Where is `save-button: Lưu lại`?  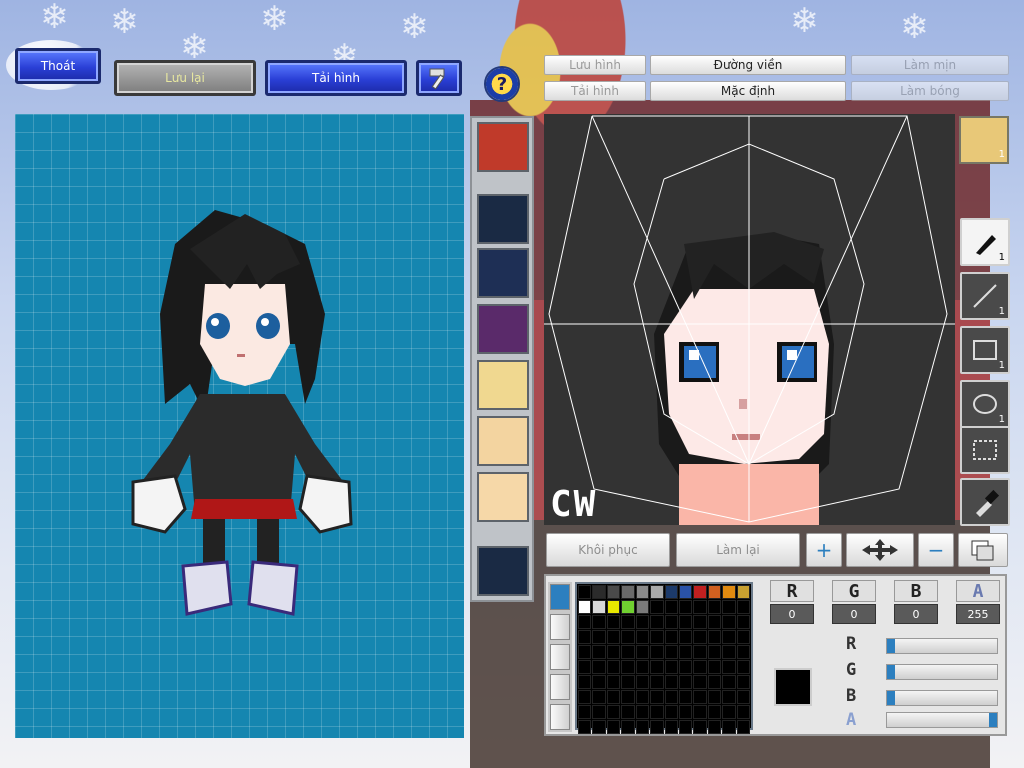 save-button: Lưu lại is located at coordinates (185, 78).